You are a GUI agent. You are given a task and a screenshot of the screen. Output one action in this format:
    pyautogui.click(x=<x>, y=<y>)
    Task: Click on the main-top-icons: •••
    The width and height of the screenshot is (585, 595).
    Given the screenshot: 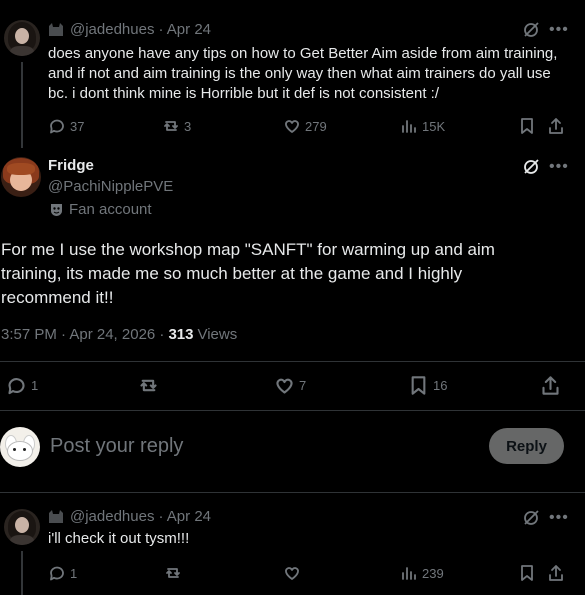 What is the action you would take?
    pyautogui.click(x=545, y=167)
    